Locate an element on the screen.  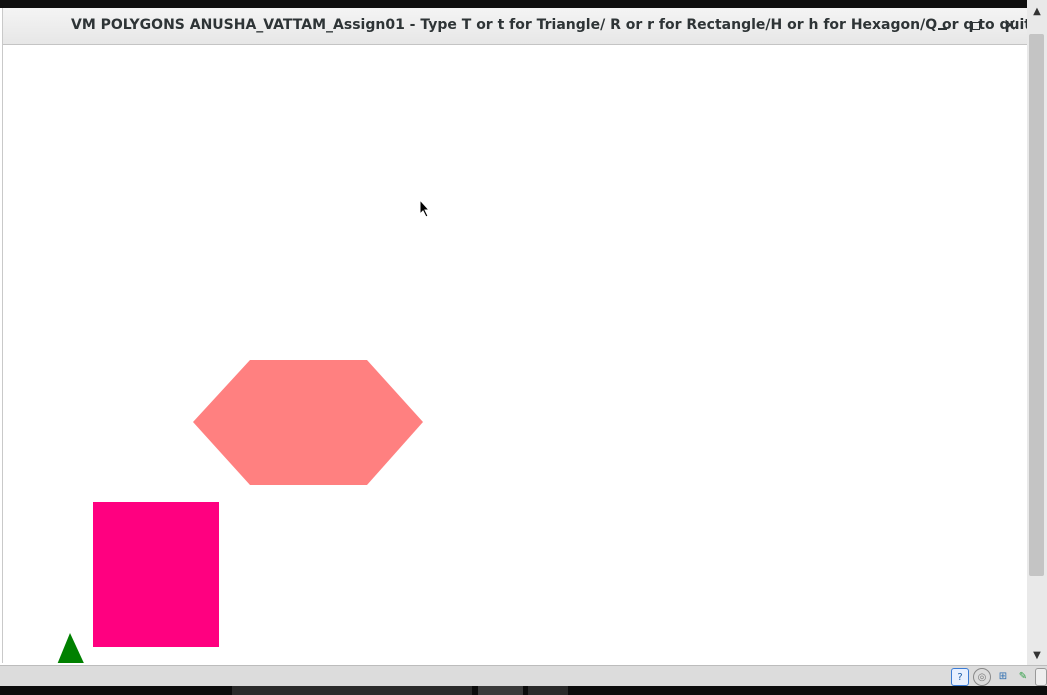
vm-status-bar: ? ◎ ⊞ ✎ is located at coordinates (523, 676).